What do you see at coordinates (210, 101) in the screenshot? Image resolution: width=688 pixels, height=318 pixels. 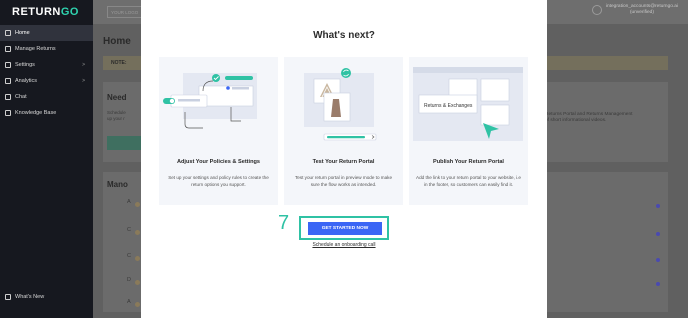 I see `settings-illustration` at bounding box center [210, 101].